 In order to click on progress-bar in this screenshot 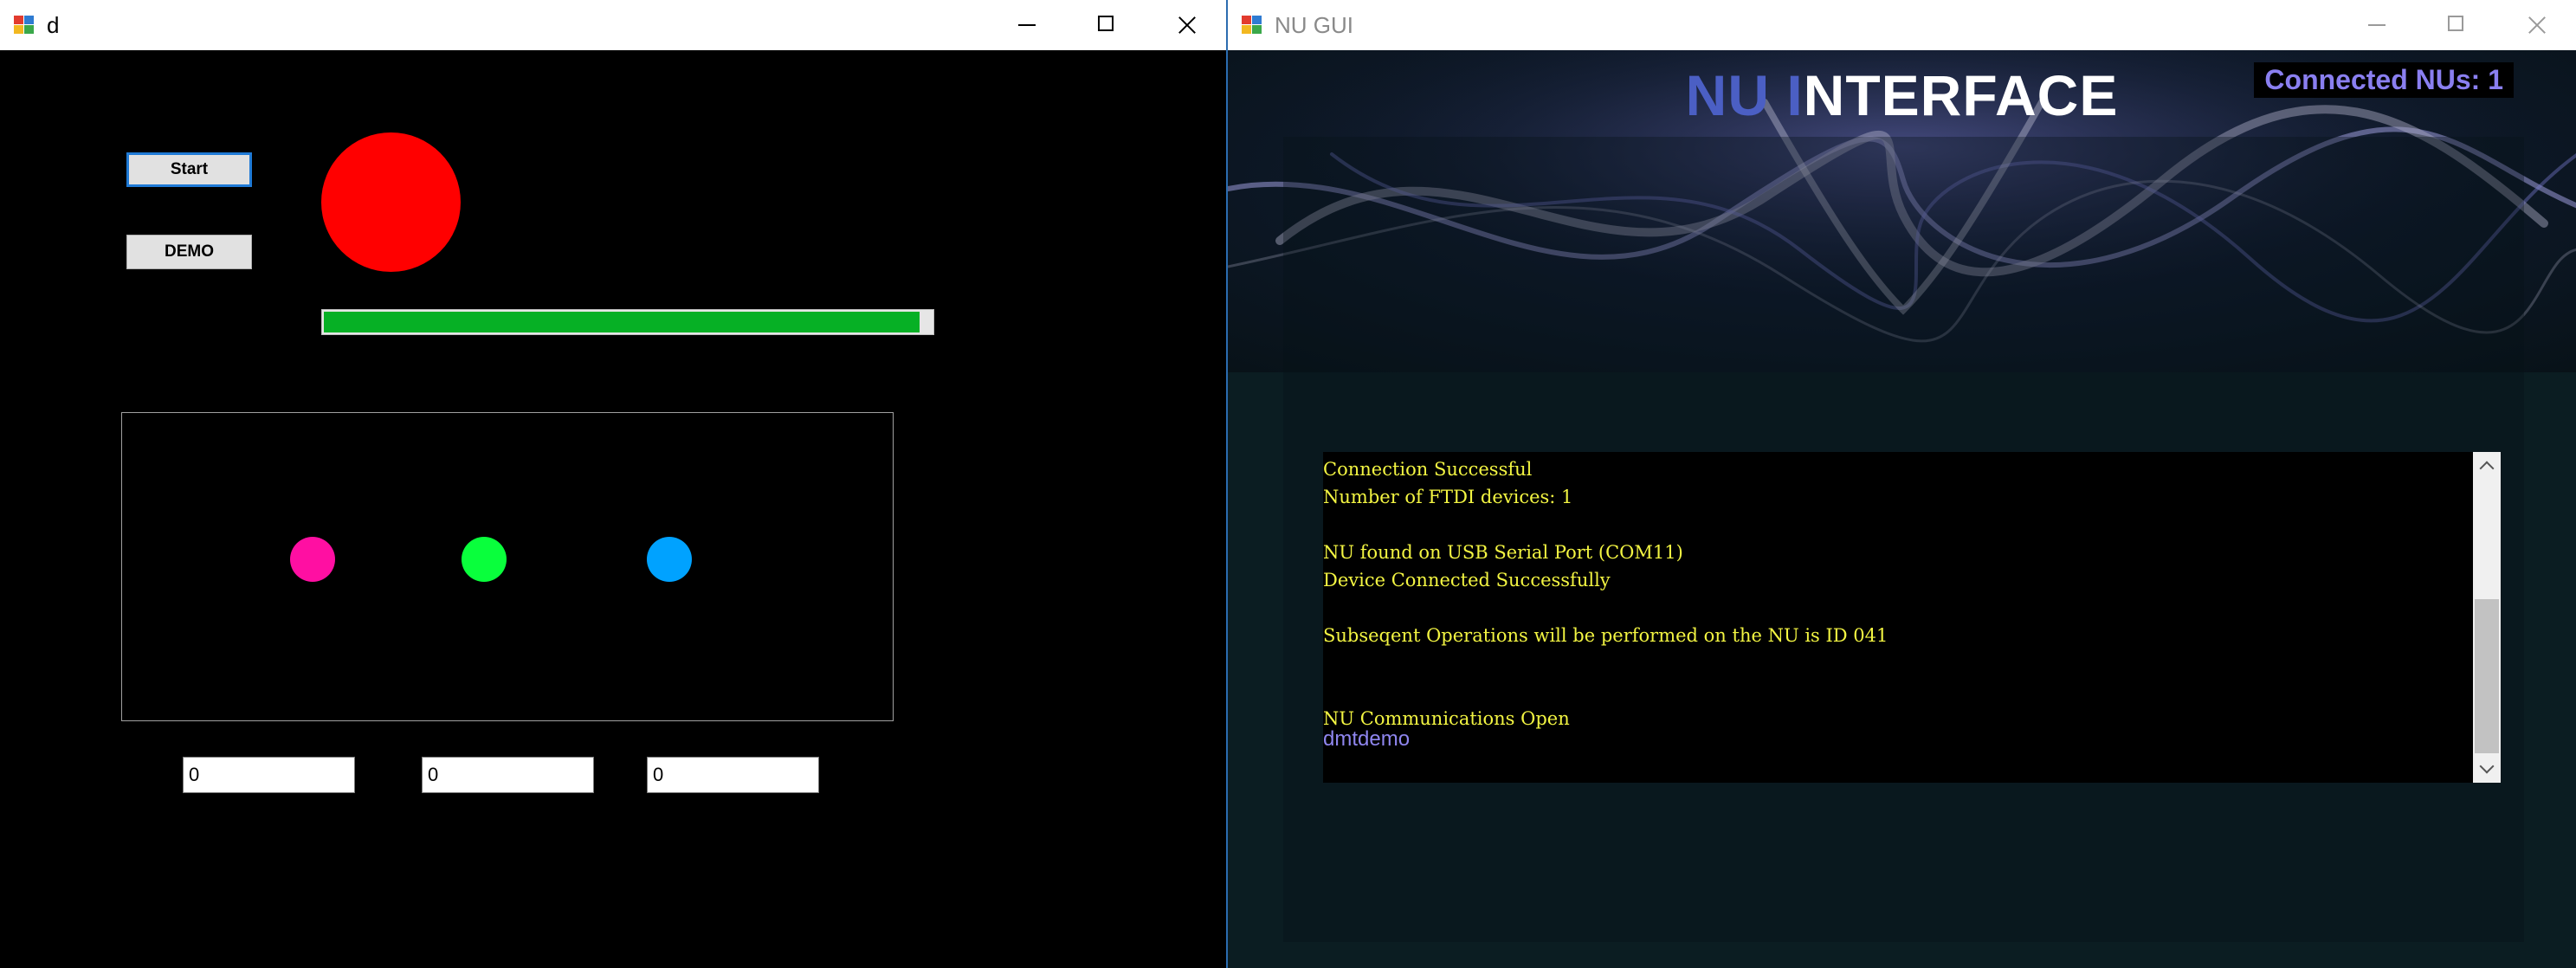, I will do `click(627, 322)`.